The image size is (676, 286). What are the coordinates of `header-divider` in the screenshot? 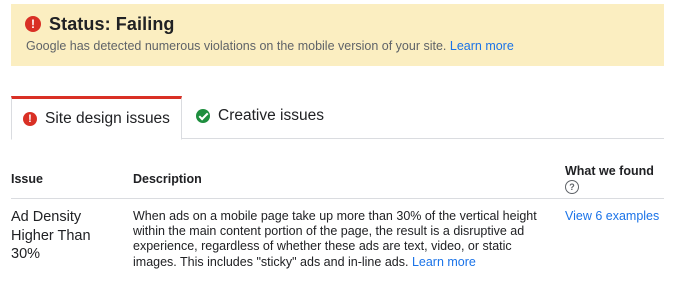 It's located at (337, 198).